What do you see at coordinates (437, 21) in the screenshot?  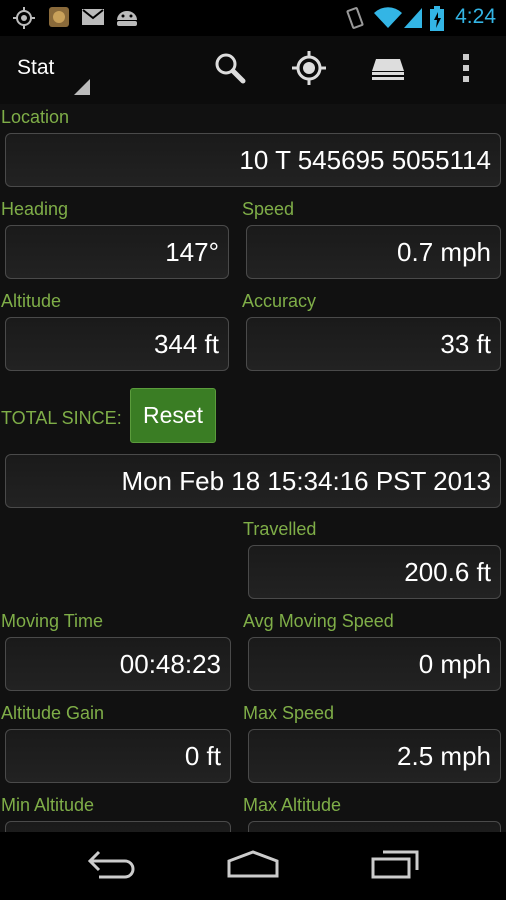 I see `battery-charging-icon` at bounding box center [437, 21].